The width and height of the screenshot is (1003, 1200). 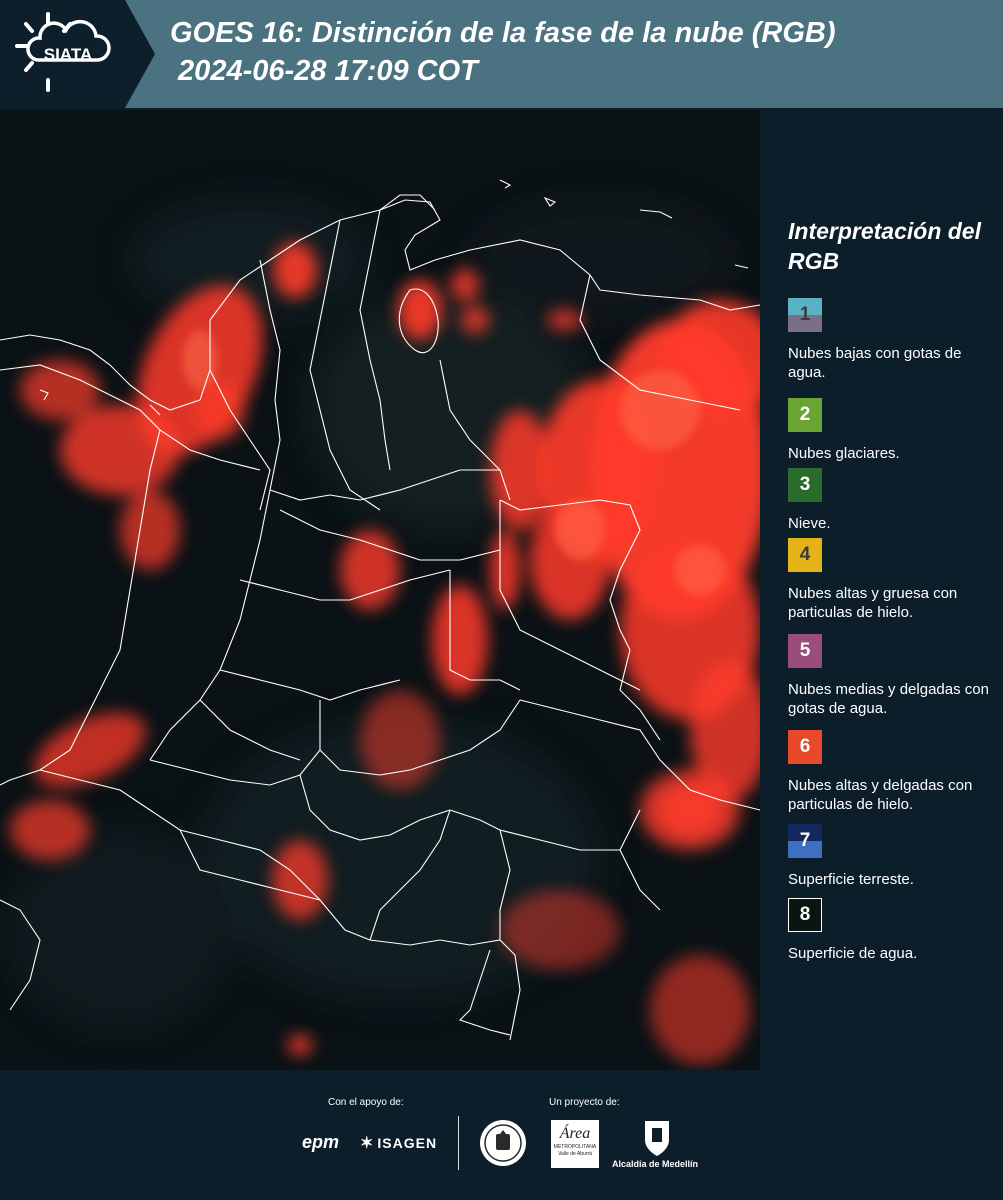 I want to click on legend-swatch-3: 3, so click(x=805, y=485).